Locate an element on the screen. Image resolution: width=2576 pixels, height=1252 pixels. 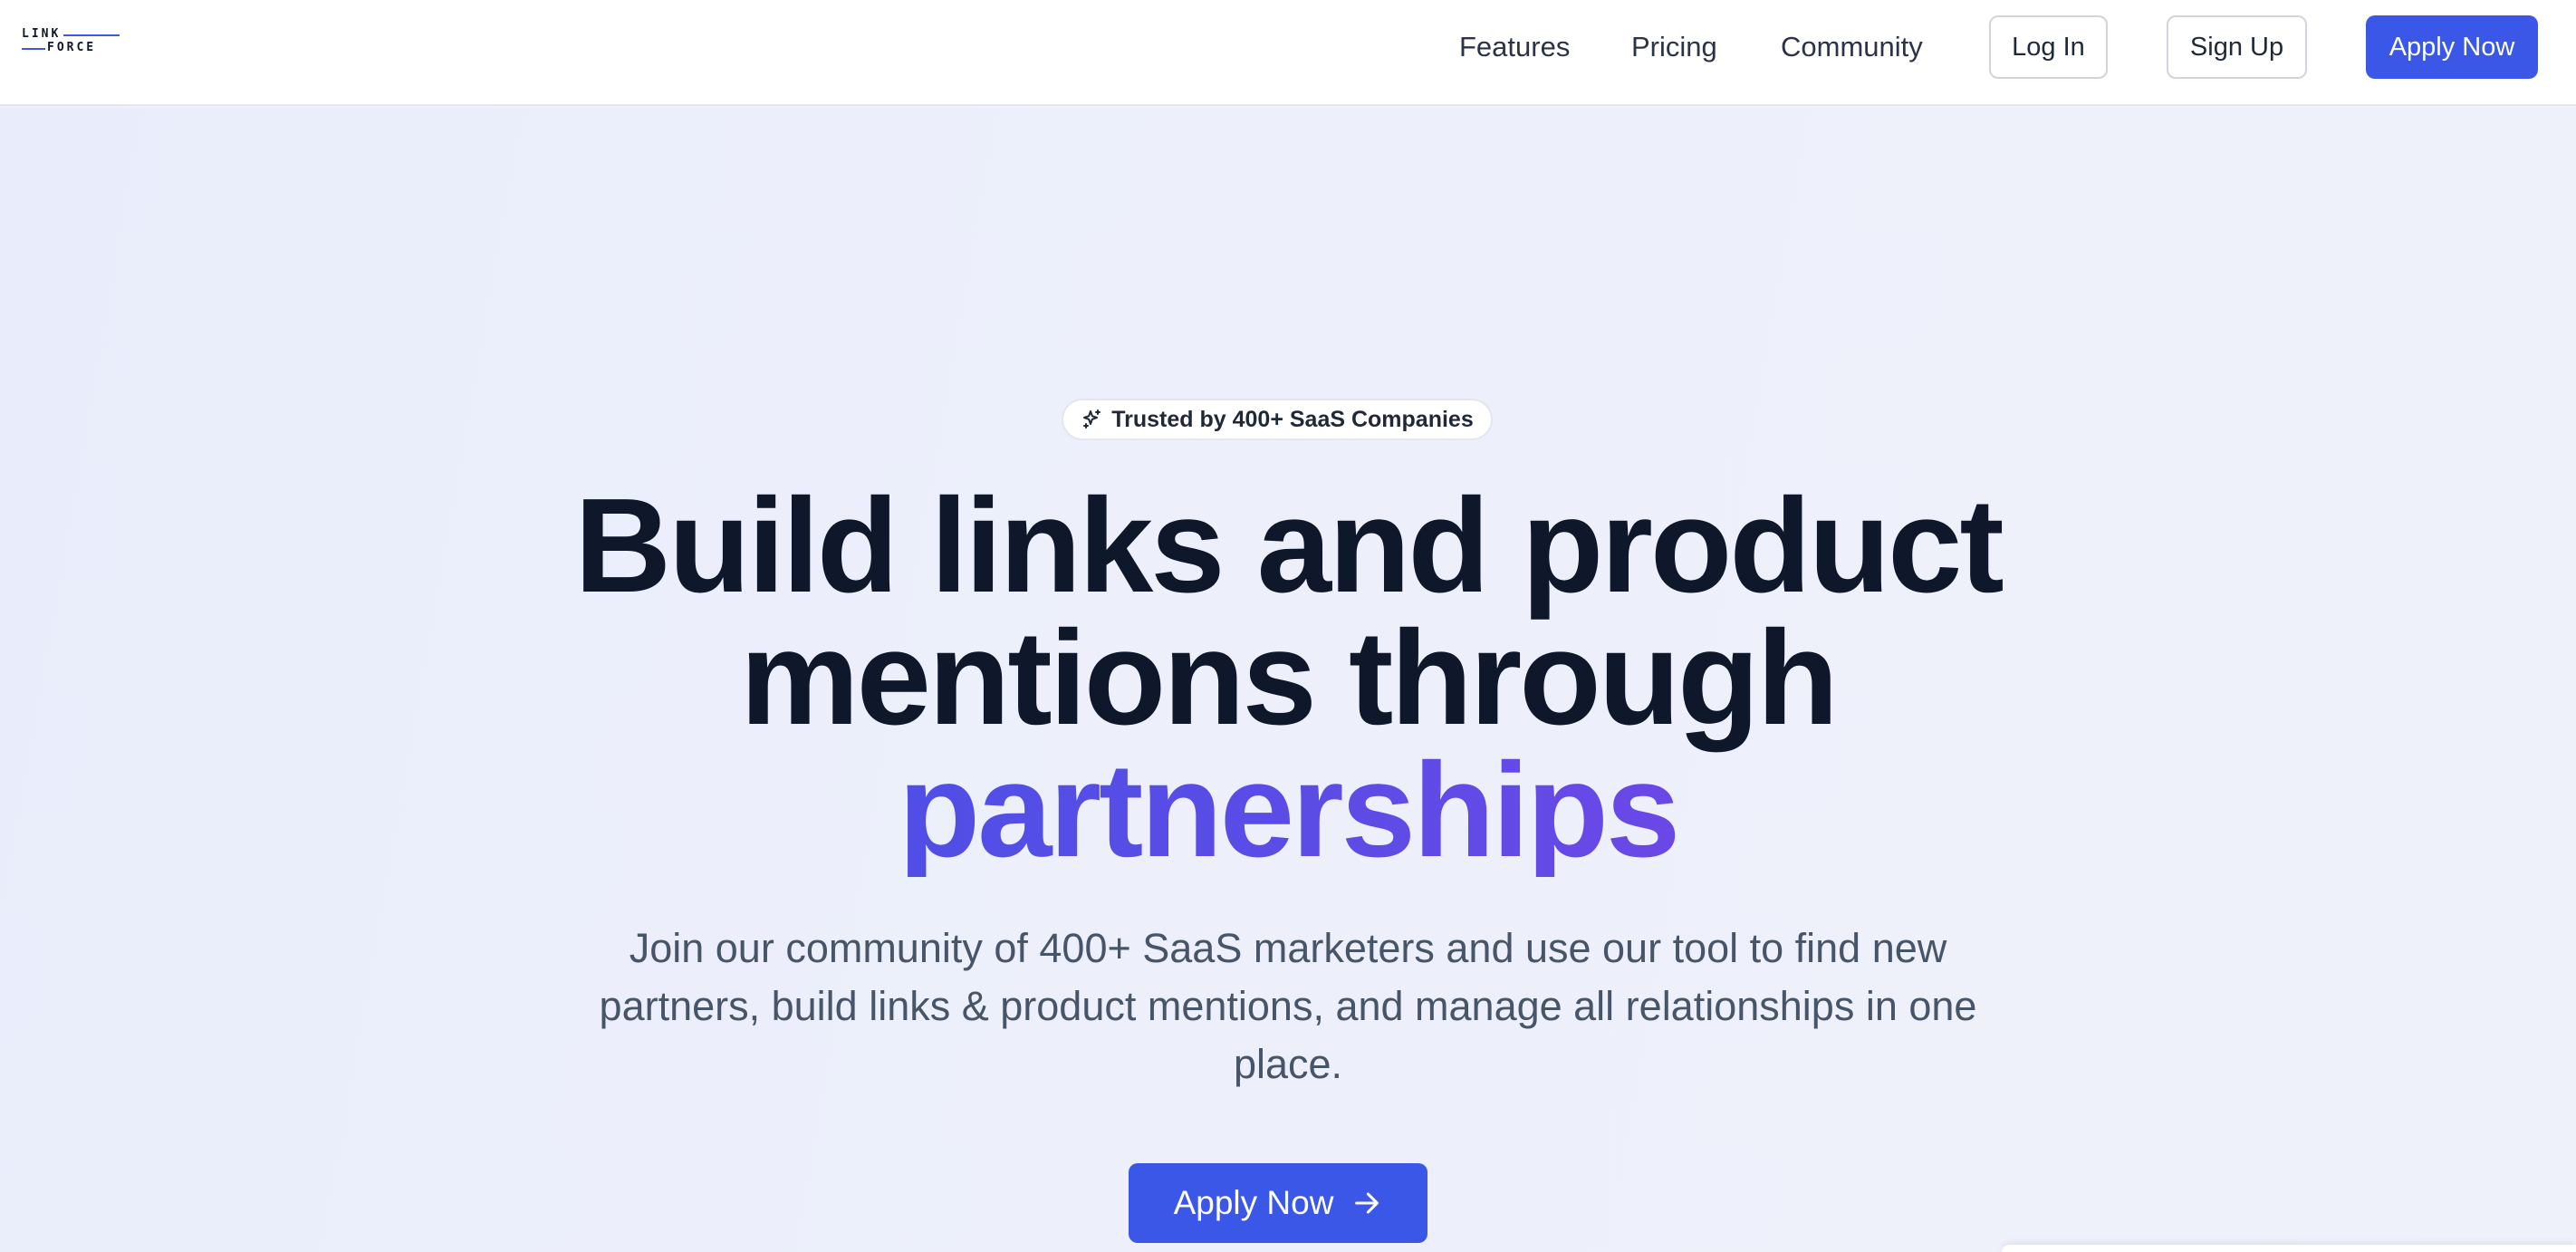
sign-up-button: Sign Up is located at coordinates (2237, 47).